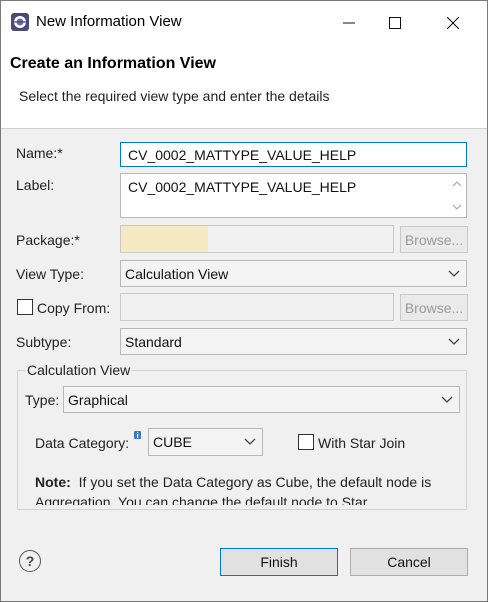 Image resolution: width=488 pixels, height=602 pixels. What do you see at coordinates (409, 562) in the screenshot?
I see `cancel-button: Cancel` at bounding box center [409, 562].